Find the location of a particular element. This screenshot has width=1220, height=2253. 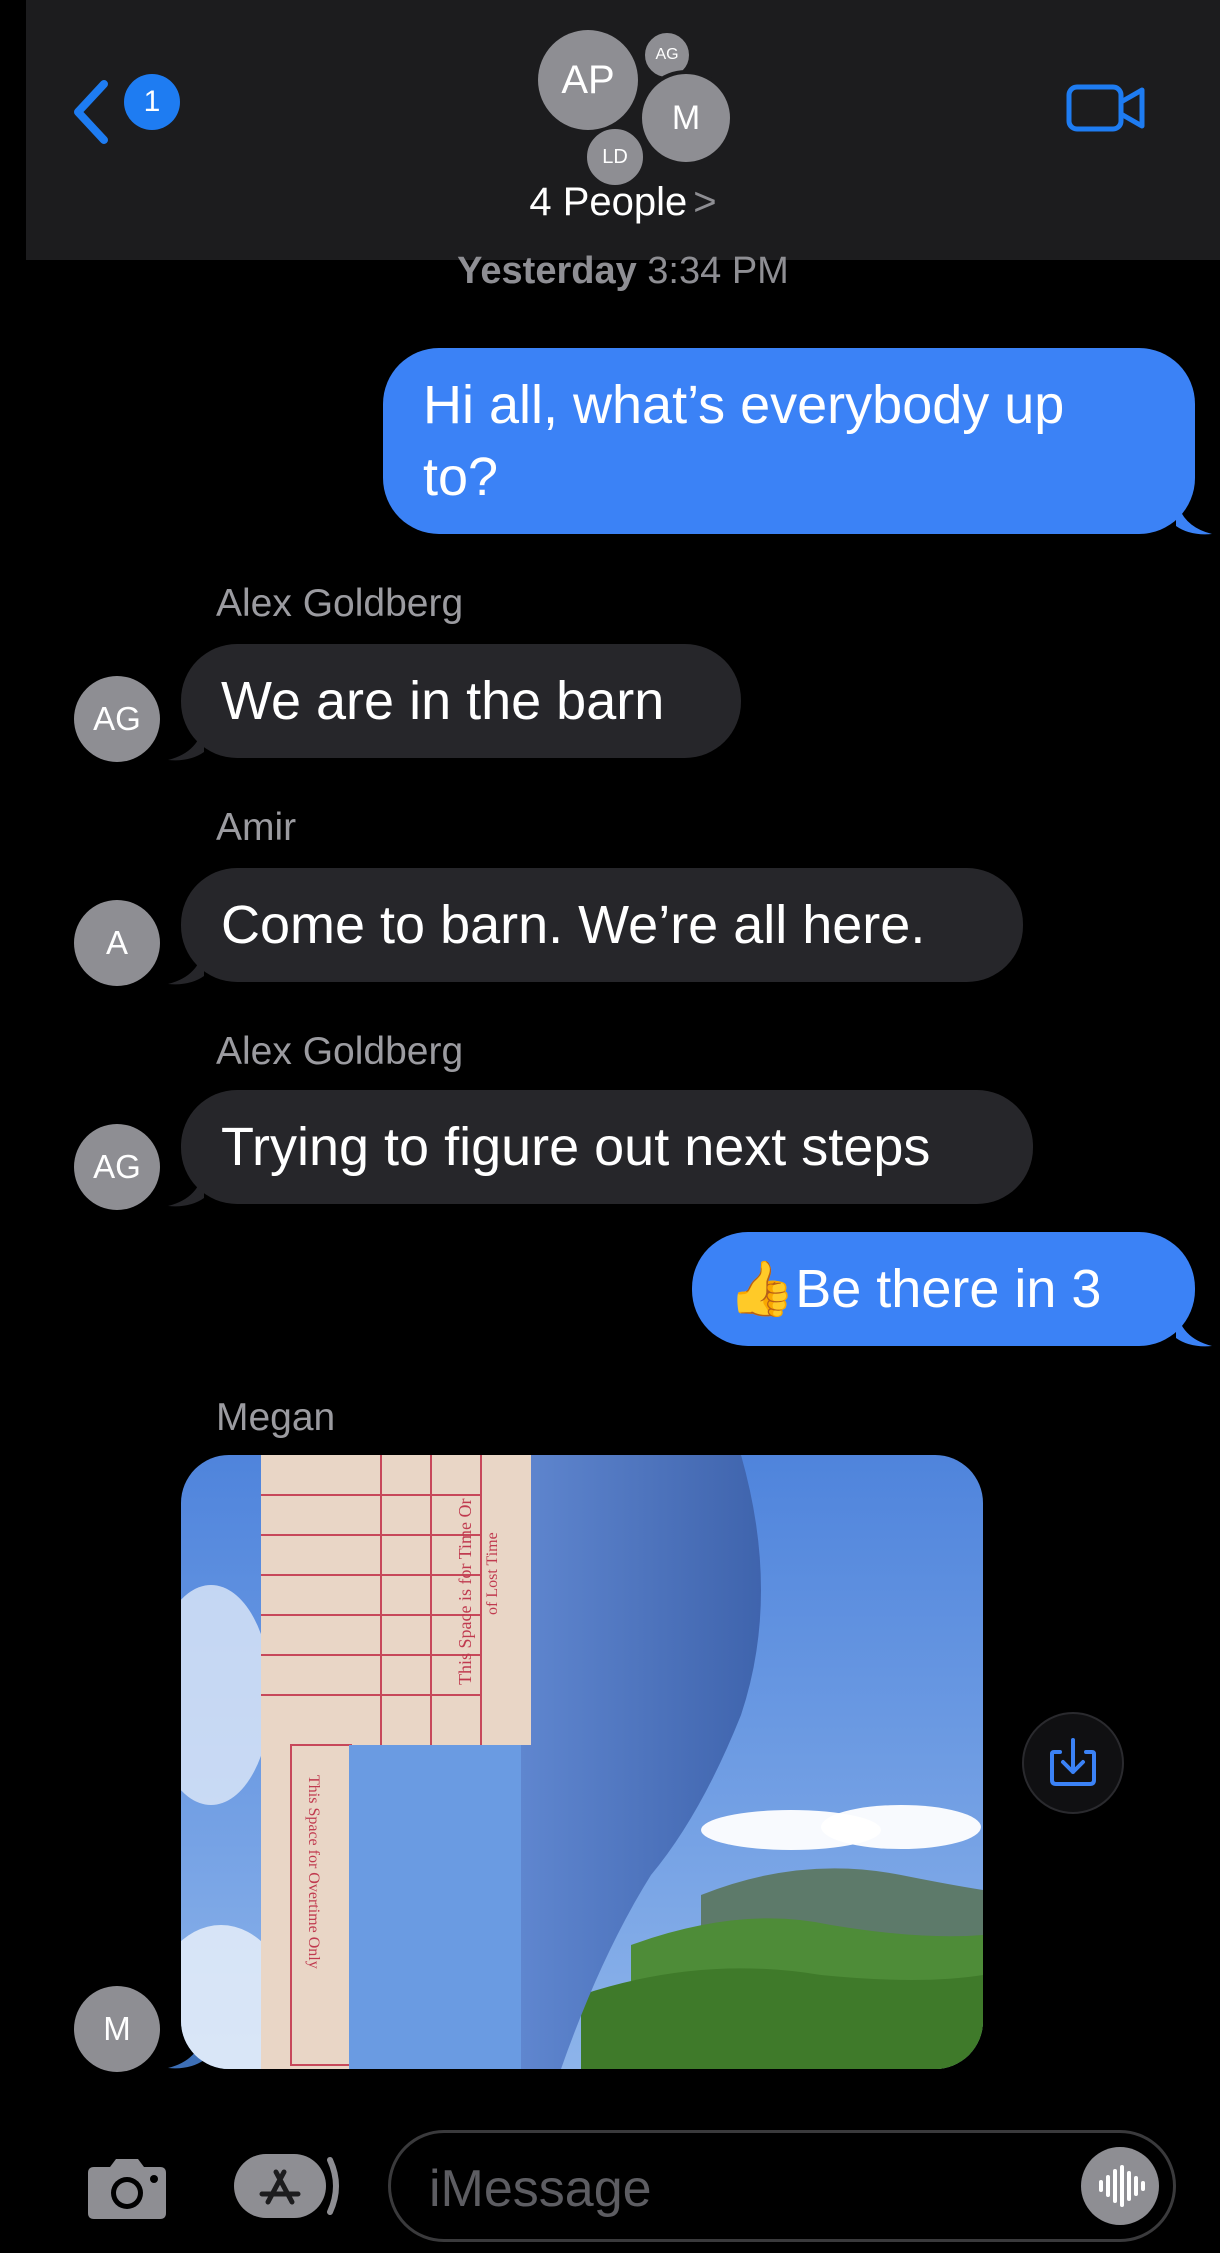

sender-avatar: A is located at coordinates (117, 943).